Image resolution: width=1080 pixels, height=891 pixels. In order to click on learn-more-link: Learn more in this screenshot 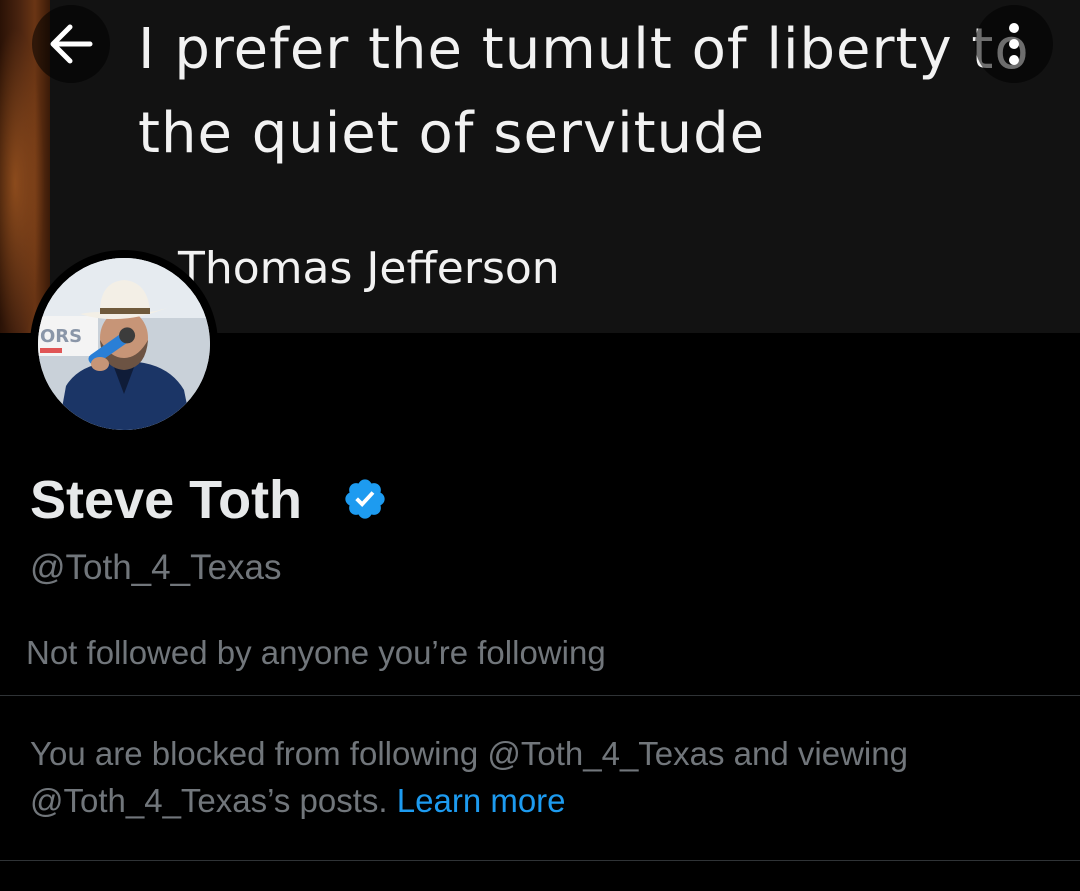, I will do `click(481, 800)`.